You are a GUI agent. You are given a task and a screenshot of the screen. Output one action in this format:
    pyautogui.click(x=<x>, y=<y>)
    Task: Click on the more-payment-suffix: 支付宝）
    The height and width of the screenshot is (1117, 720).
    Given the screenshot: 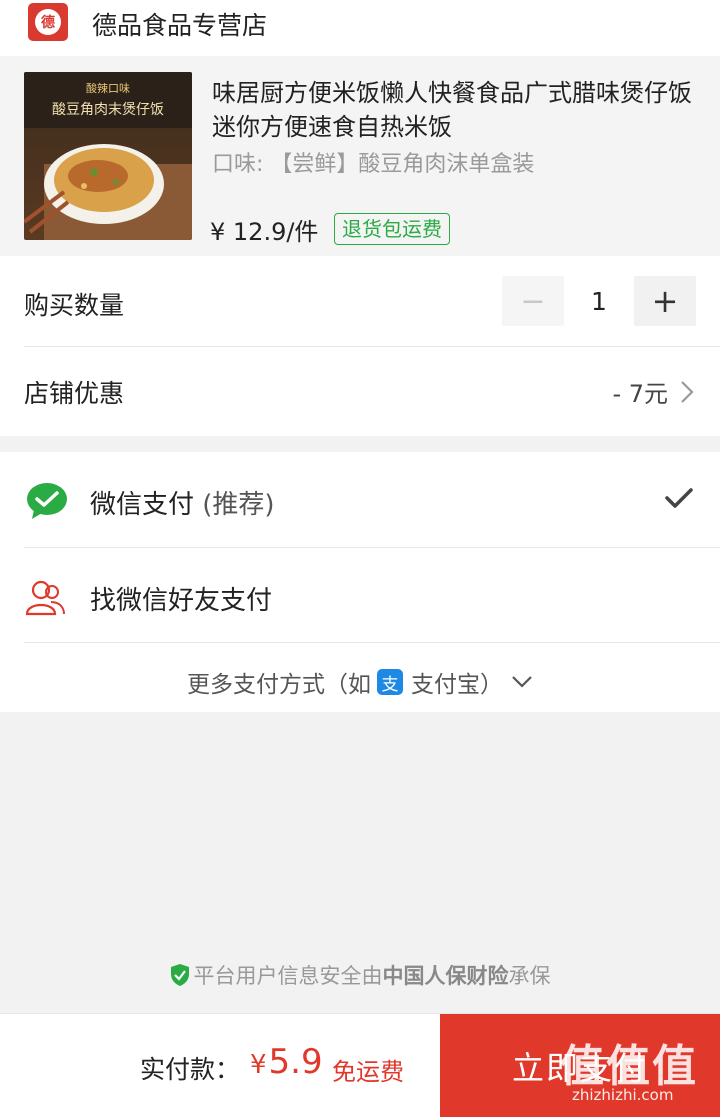 What is the action you would take?
    pyautogui.click(x=457, y=685)
    